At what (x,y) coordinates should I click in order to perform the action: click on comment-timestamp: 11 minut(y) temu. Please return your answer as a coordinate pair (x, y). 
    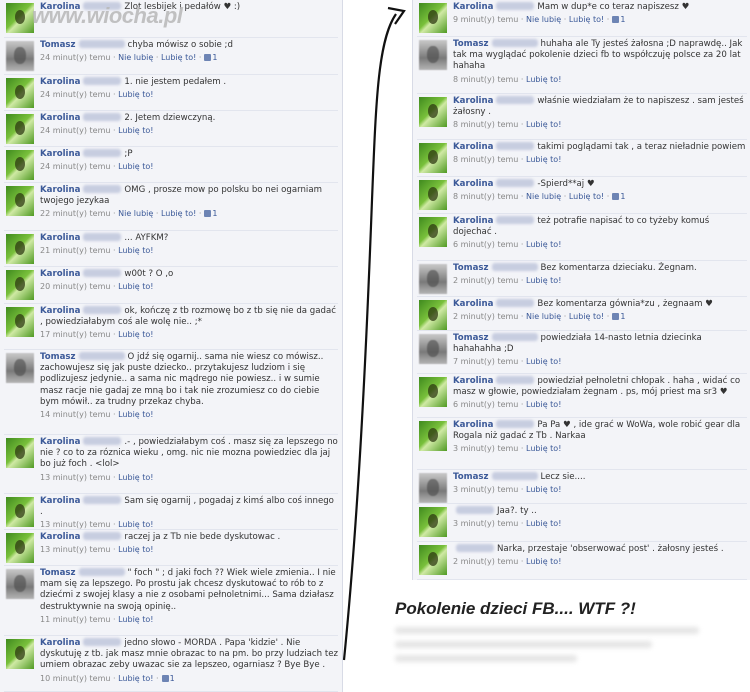
    Looking at the image, I should click on (75, 619).